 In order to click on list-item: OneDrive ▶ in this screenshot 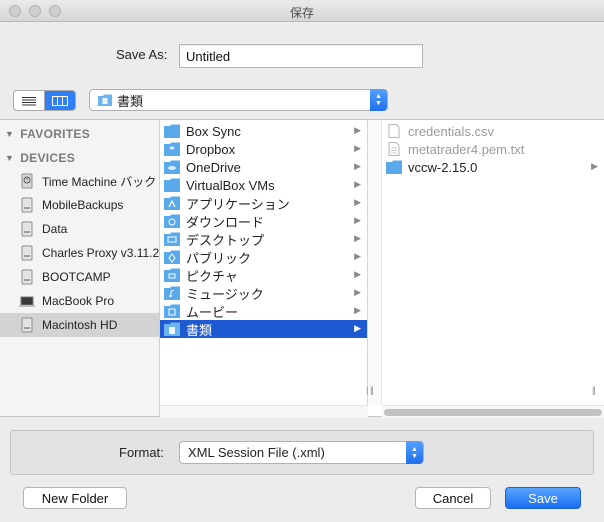, I will do `click(263, 167)`.